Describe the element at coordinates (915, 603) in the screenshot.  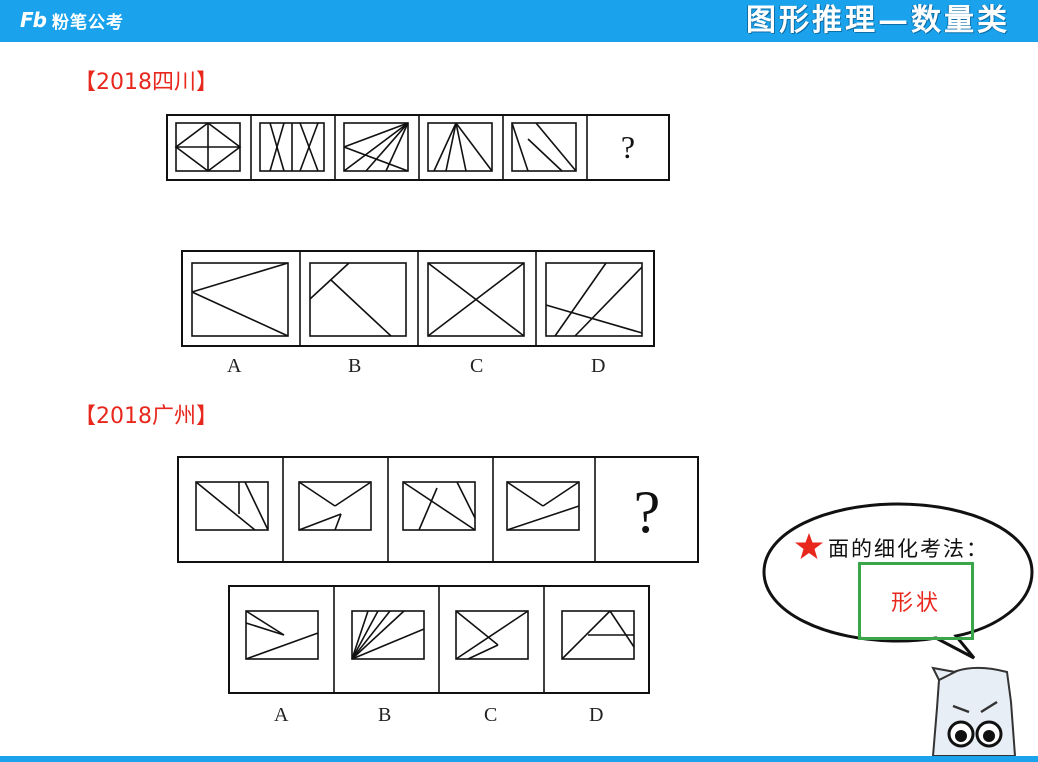
I see `answer-text: 形状` at that location.